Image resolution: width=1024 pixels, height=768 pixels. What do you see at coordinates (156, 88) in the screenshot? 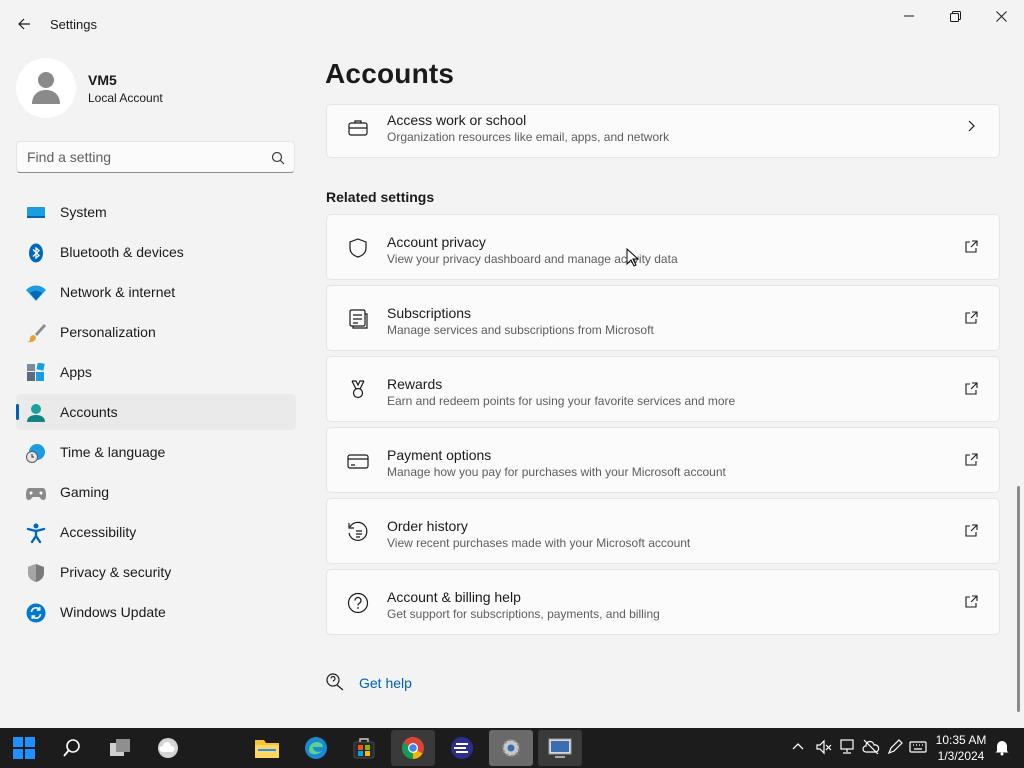
I see `user-profile: VM5 Local Account` at bounding box center [156, 88].